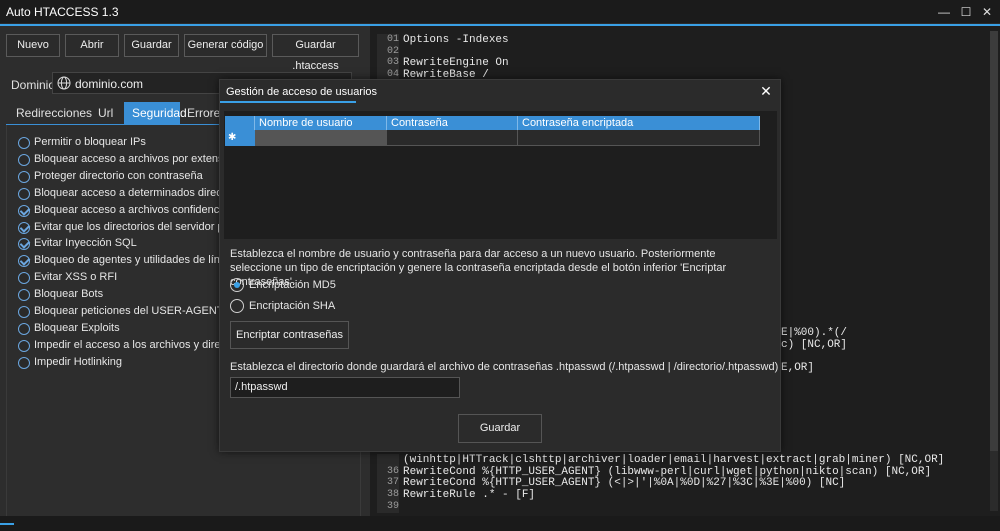  What do you see at coordinates (151, 45) in the screenshot?
I see `save-button: Guardar` at bounding box center [151, 45].